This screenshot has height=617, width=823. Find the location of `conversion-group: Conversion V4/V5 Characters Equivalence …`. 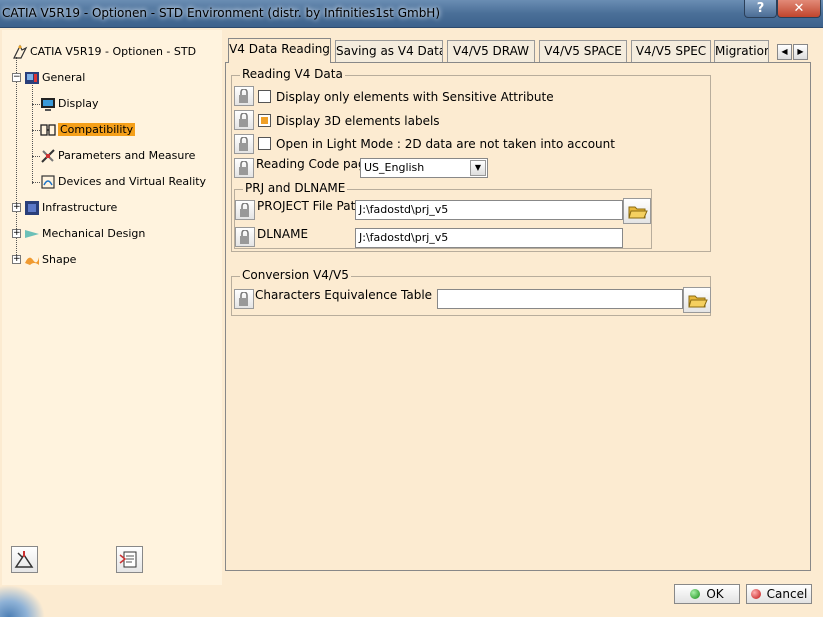

conversion-group: Conversion V4/V5 Characters Equivalence … is located at coordinates (471, 292).